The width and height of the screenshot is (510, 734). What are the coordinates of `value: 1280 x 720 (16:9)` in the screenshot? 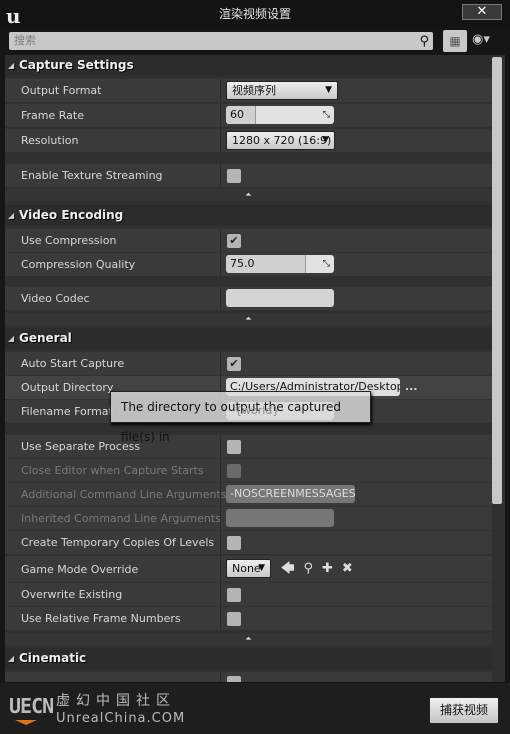 It's located at (282, 140).